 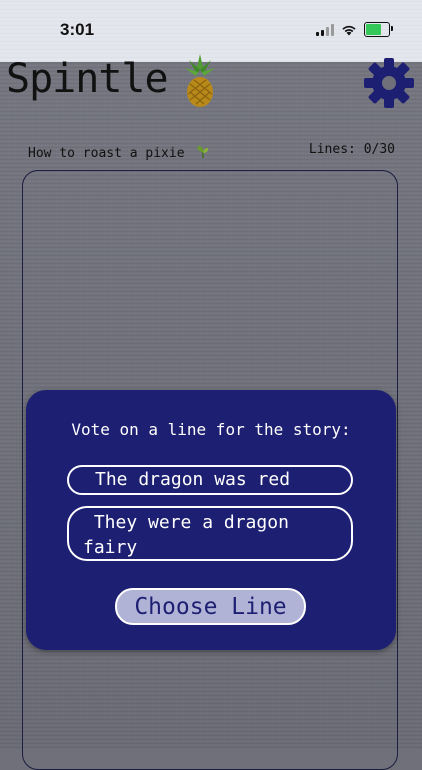 What do you see at coordinates (378, 29) in the screenshot?
I see `battery-charging-icon` at bounding box center [378, 29].